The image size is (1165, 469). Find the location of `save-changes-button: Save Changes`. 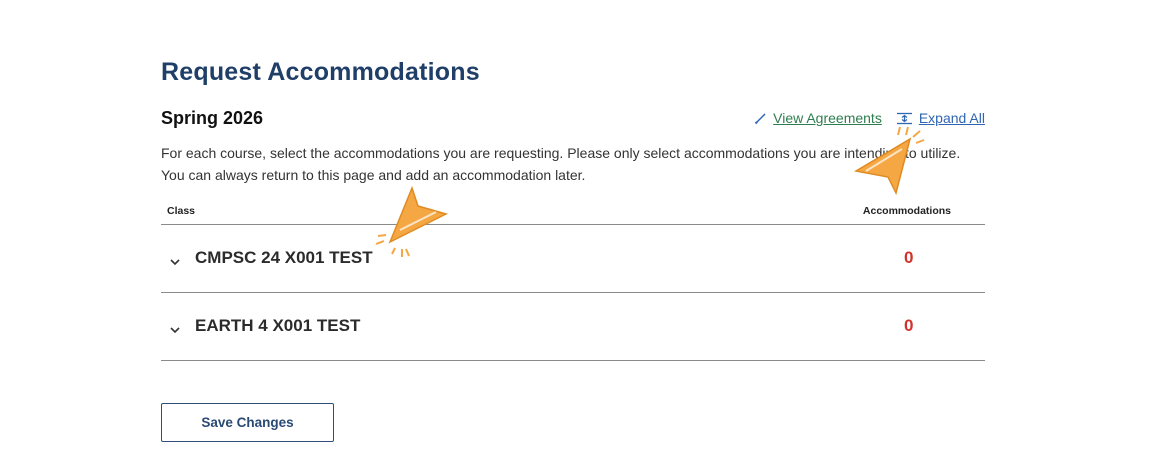

save-changes-button: Save Changes is located at coordinates (247, 422).